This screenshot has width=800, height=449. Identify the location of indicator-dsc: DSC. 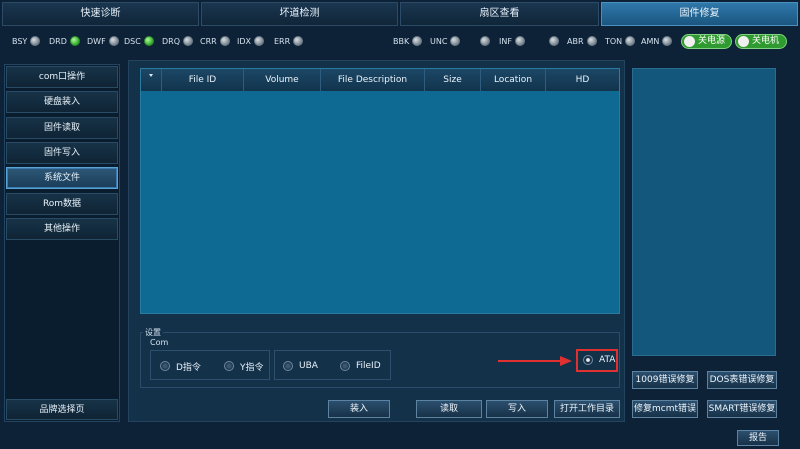
(139, 41).